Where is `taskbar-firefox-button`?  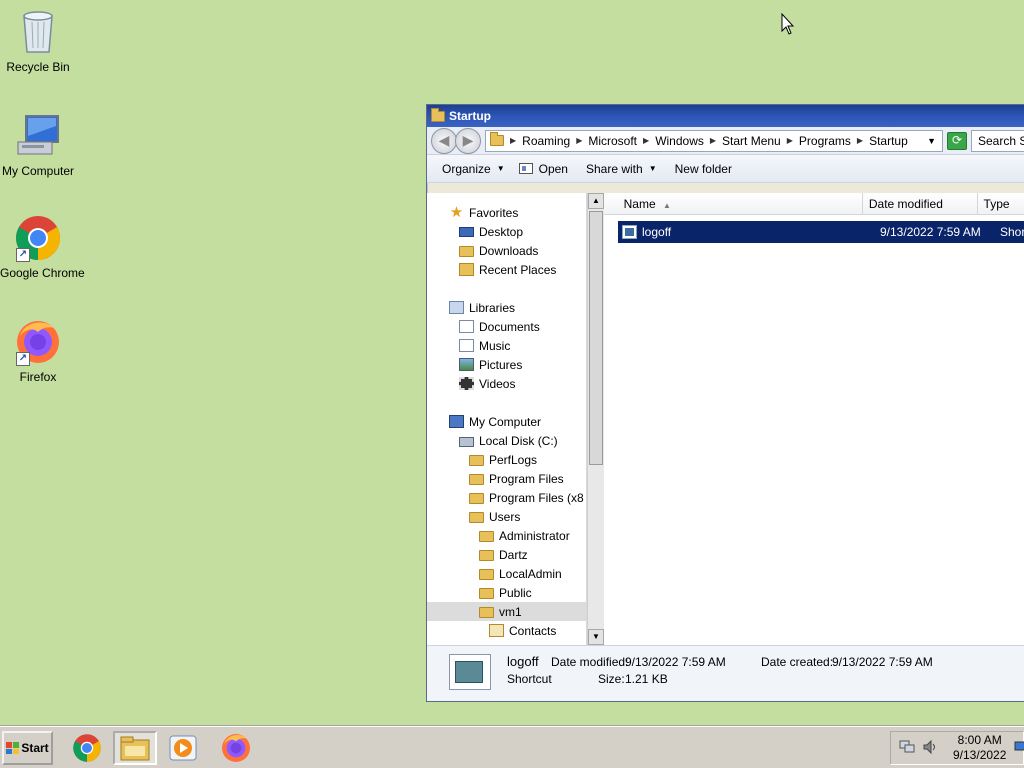 taskbar-firefox-button is located at coordinates (236, 748).